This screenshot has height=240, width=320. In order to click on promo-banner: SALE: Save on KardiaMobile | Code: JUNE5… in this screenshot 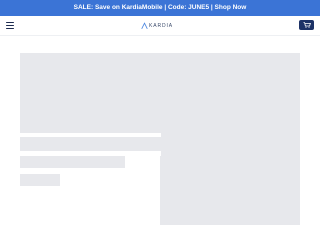, I will do `click(160, 8)`.